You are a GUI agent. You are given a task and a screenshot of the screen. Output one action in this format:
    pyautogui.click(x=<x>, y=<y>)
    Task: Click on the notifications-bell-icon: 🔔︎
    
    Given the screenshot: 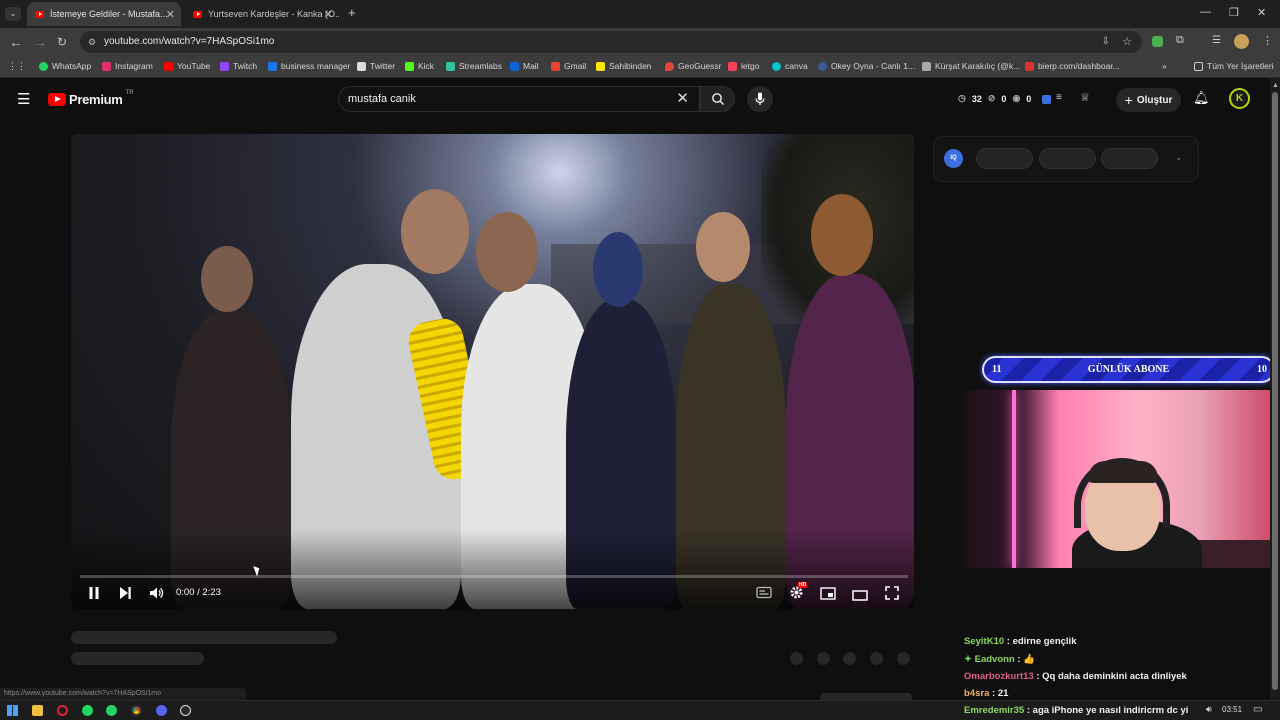 What is the action you would take?
    pyautogui.click(x=1201, y=98)
    